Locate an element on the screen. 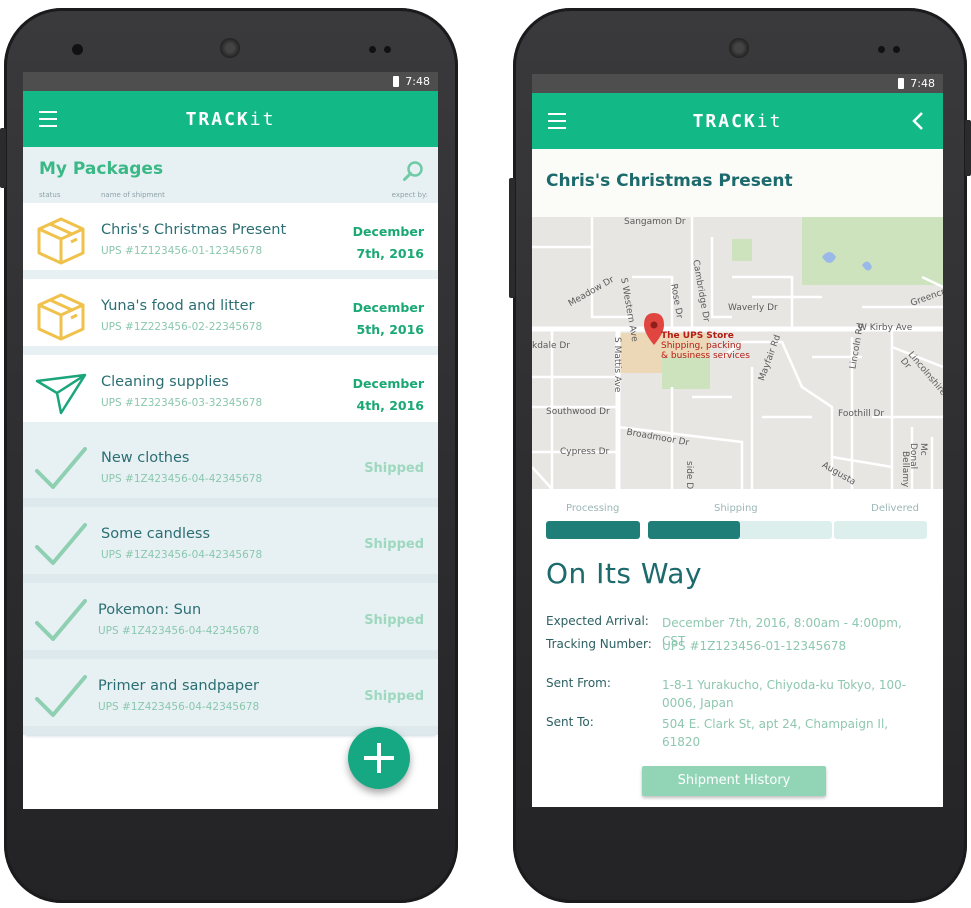  shipment-history-button: Shipment History is located at coordinates (734, 781).